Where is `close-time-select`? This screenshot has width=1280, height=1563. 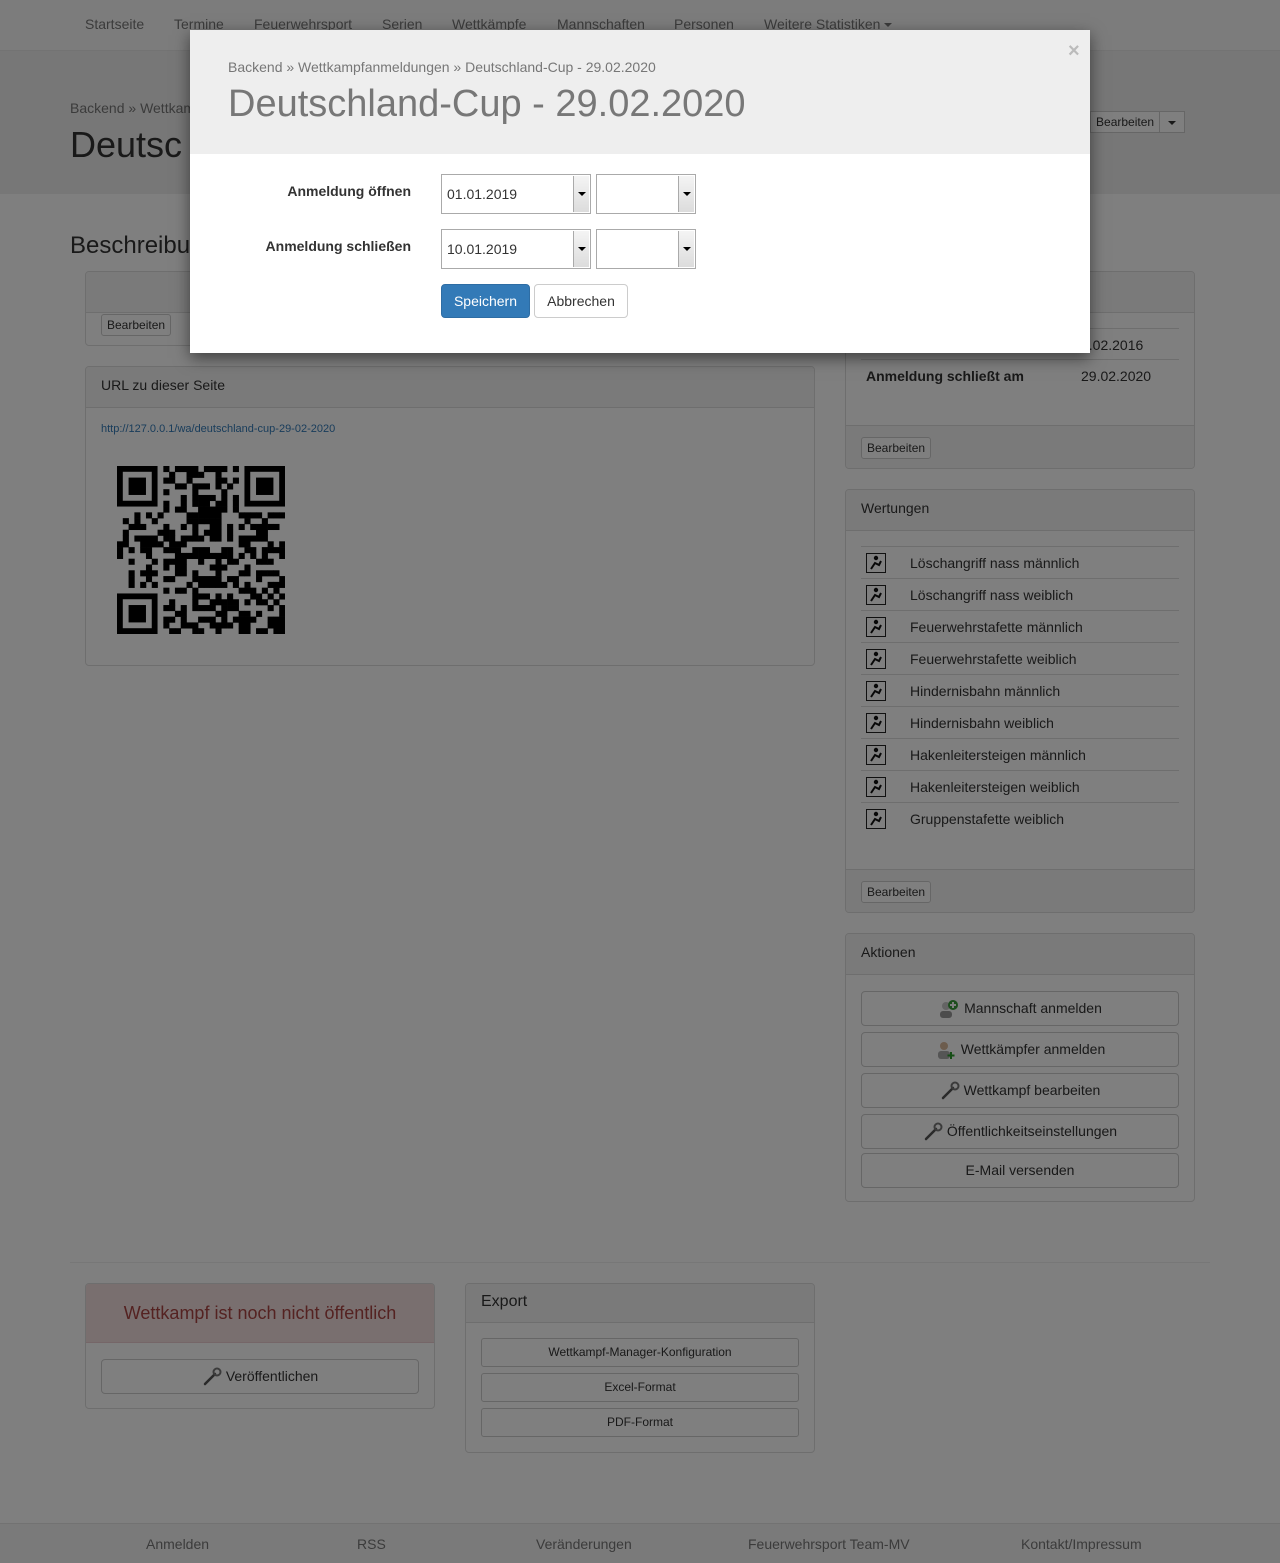 close-time-select is located at coordinates (646, 249).